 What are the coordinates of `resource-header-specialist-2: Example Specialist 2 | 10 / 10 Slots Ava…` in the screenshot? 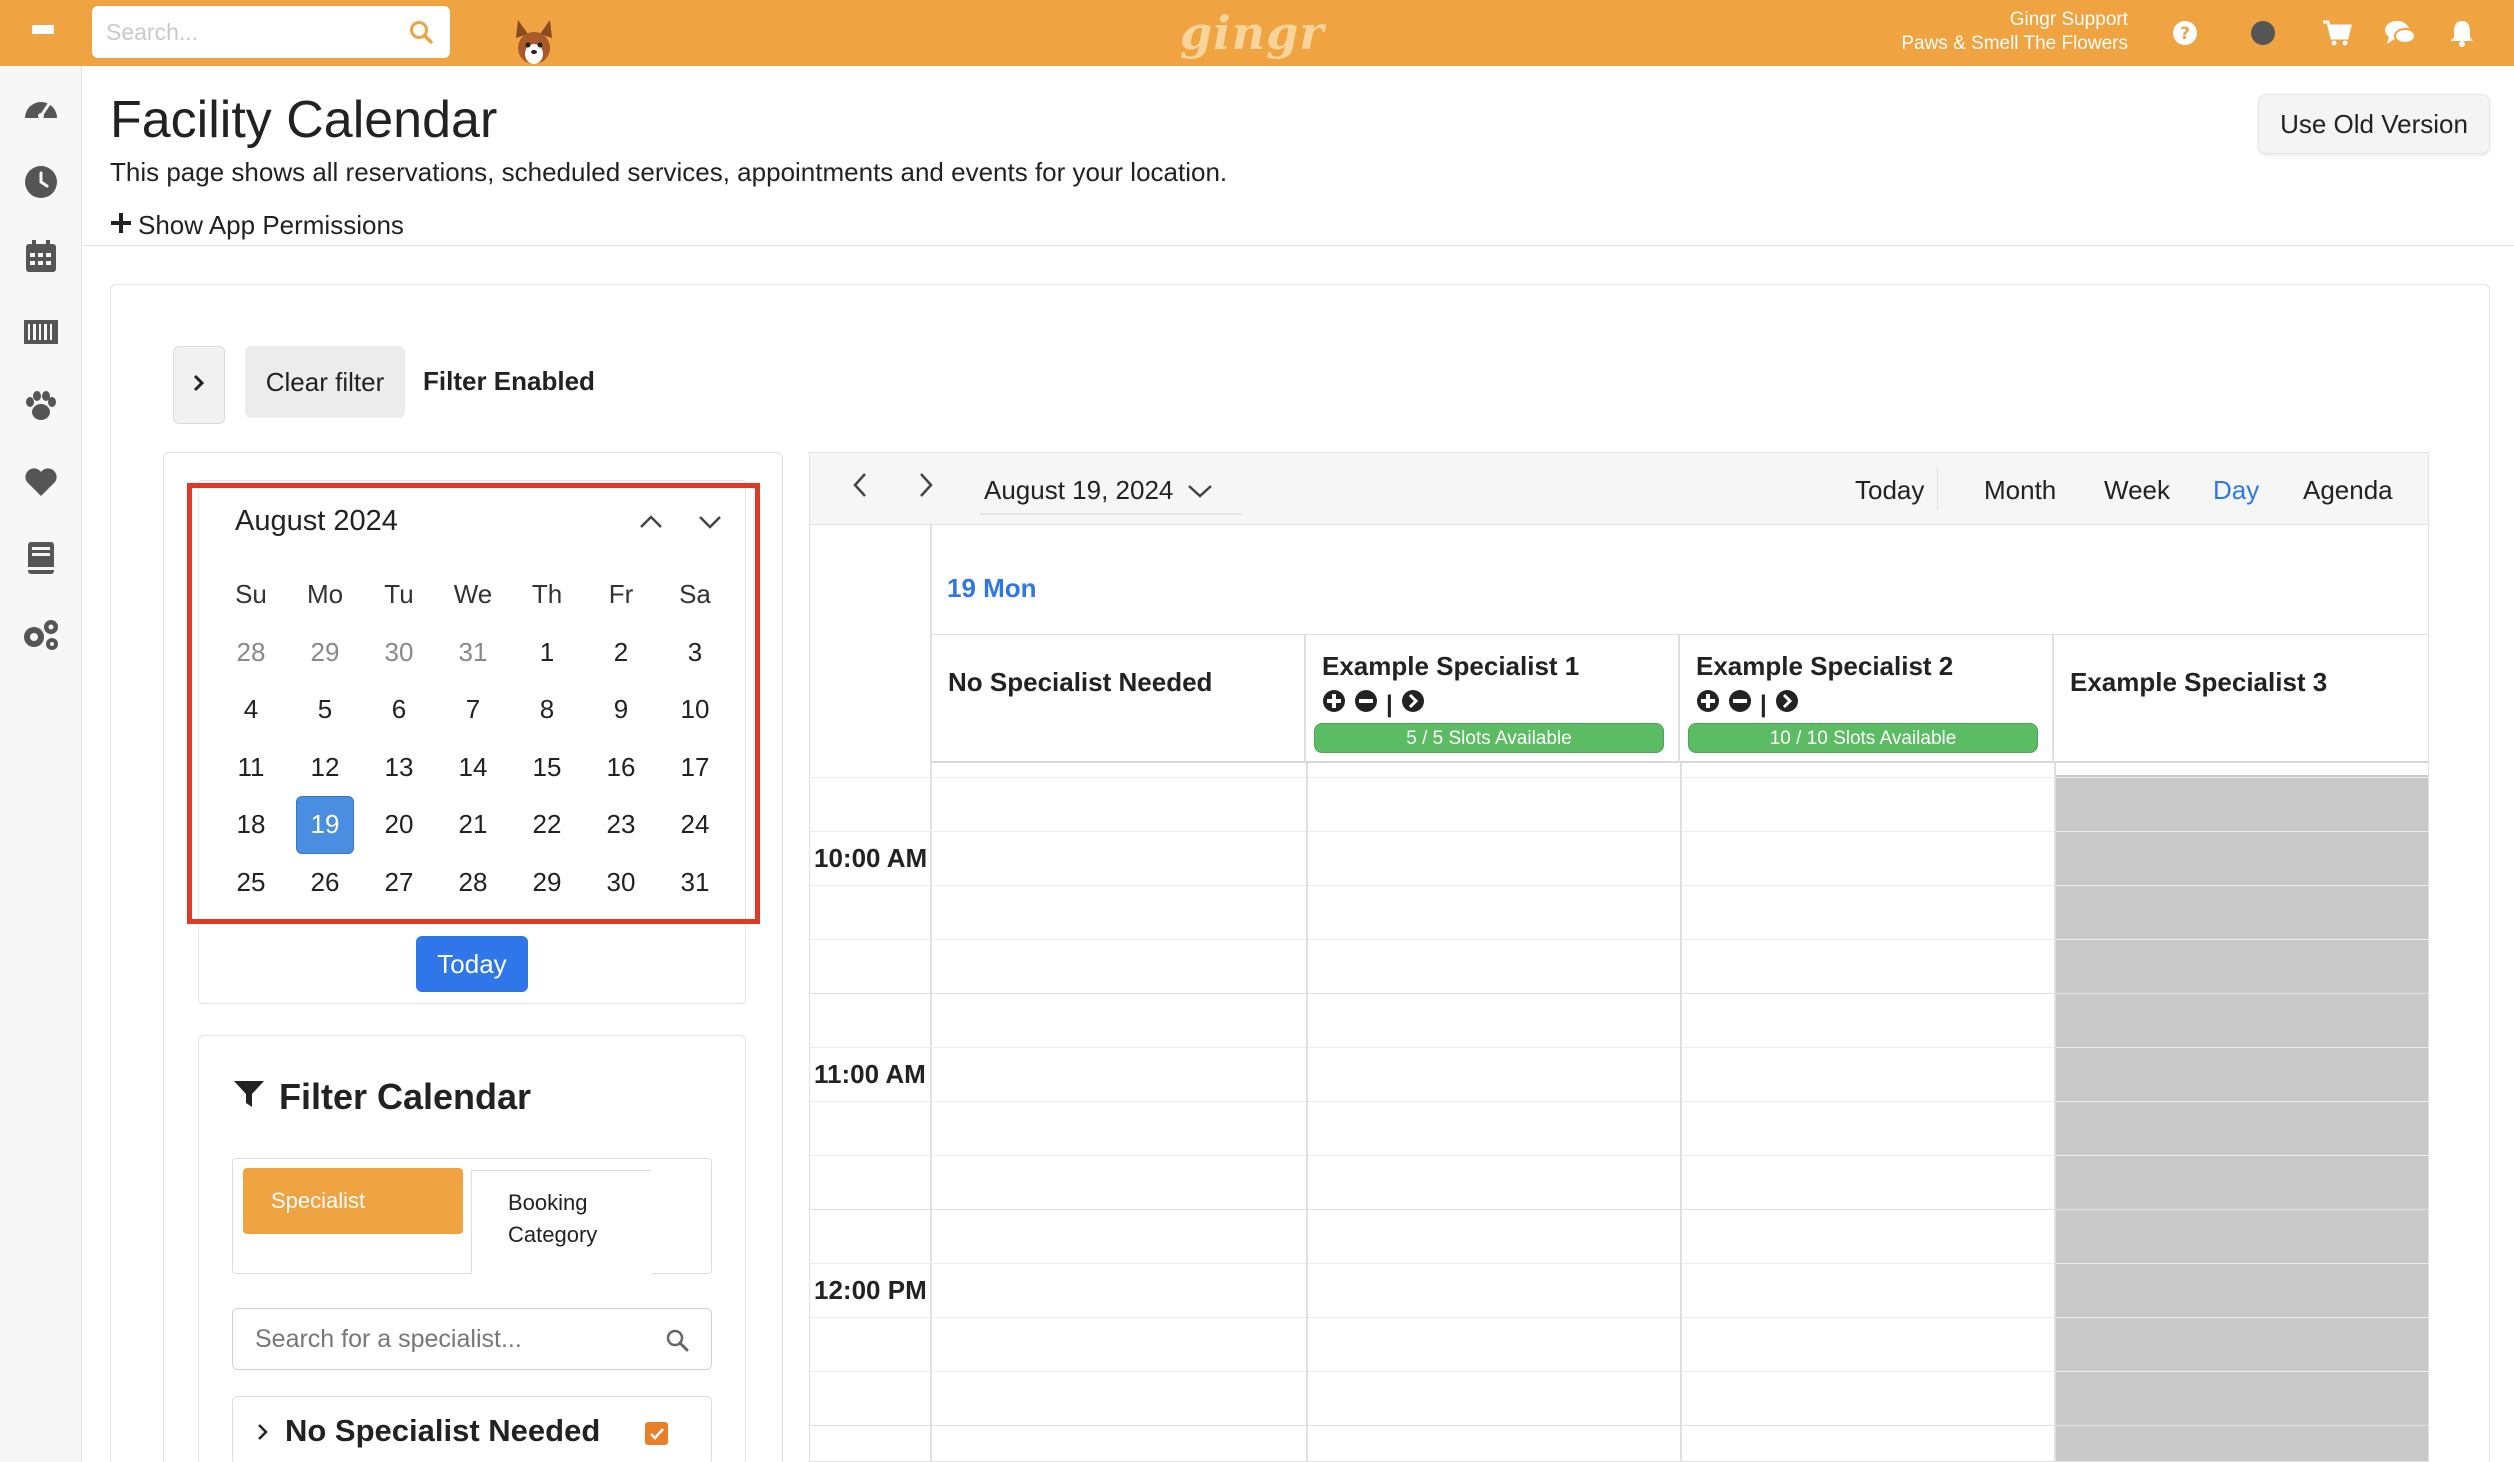 It's located at (1867, 699).